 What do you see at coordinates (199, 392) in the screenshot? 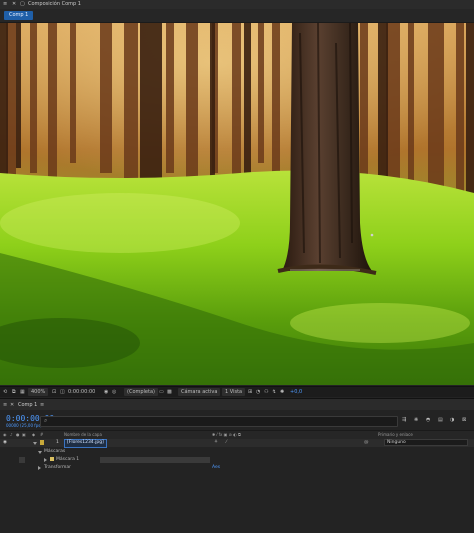
I see `camera-dropdown: Cámara activa` at bounding box center [199, 392].